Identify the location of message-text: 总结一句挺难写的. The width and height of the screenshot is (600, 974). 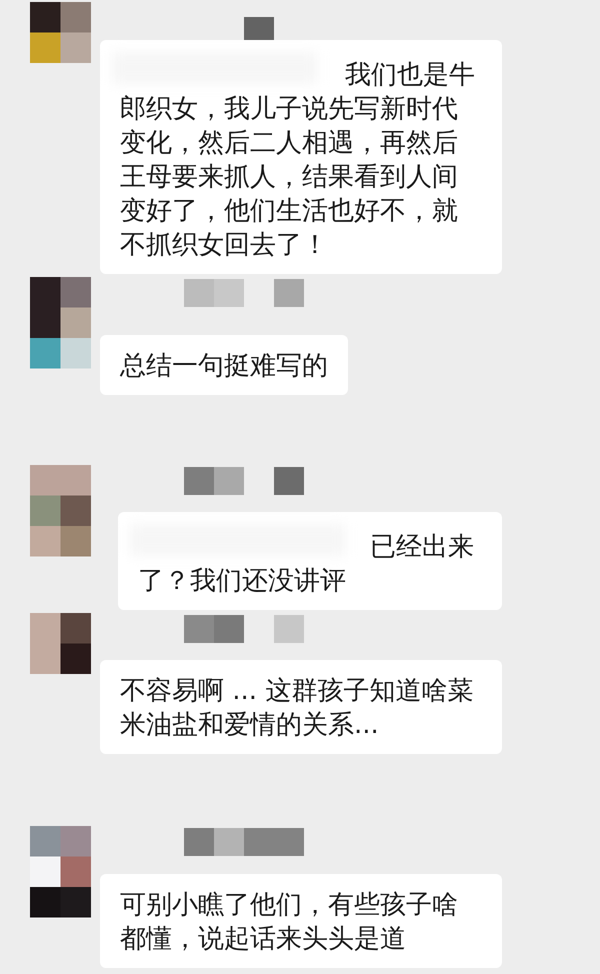
(224, 366).